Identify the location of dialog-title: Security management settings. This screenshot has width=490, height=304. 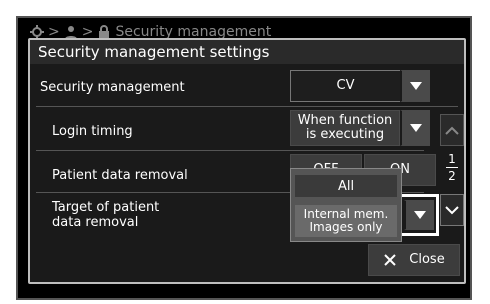
(247, 52).